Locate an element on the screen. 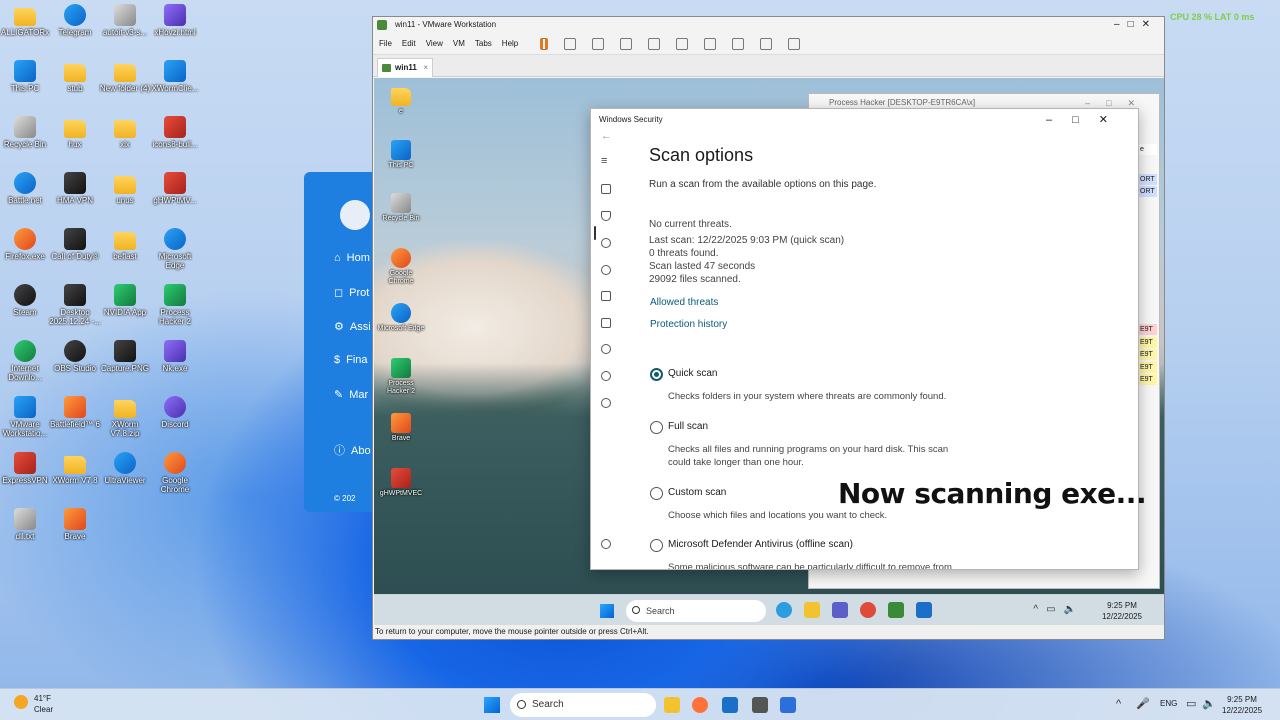 Image resolution: width=1280 pixels, height=720 pixels. edge-icon is located at coordinates (784, 610).